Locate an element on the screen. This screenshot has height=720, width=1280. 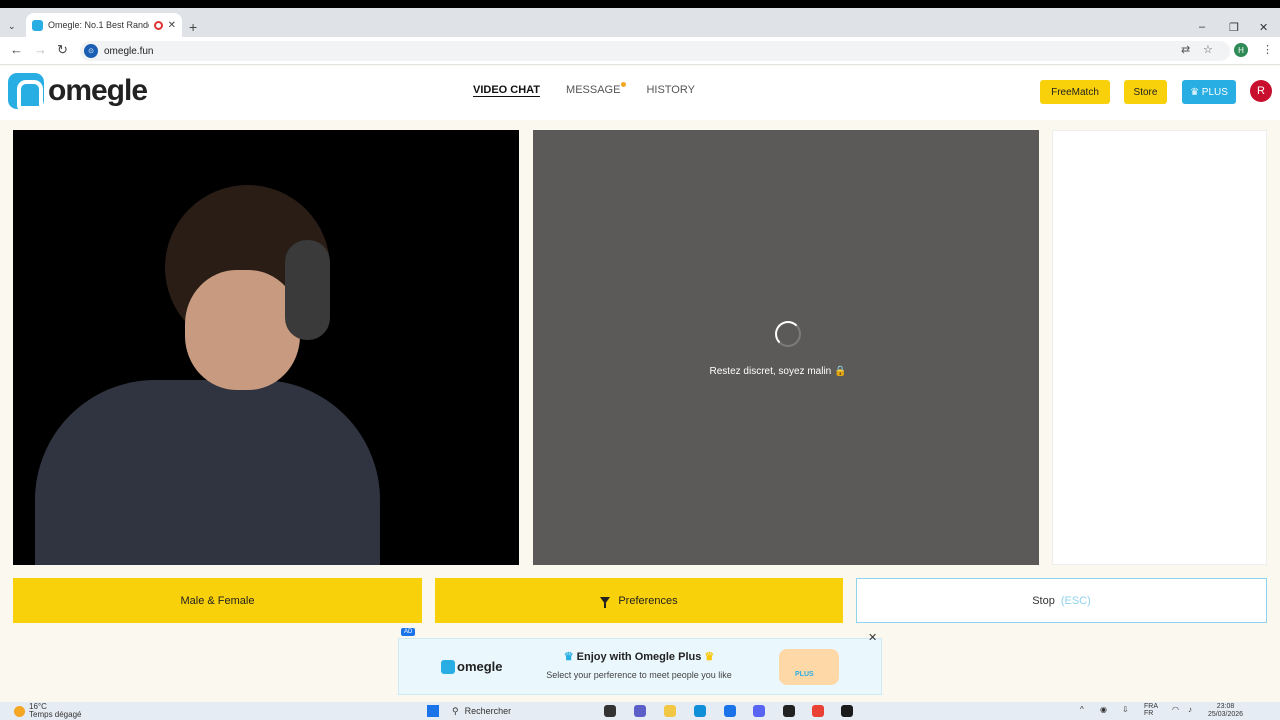
file-explorer-icon is located at coordinates (670, 711).